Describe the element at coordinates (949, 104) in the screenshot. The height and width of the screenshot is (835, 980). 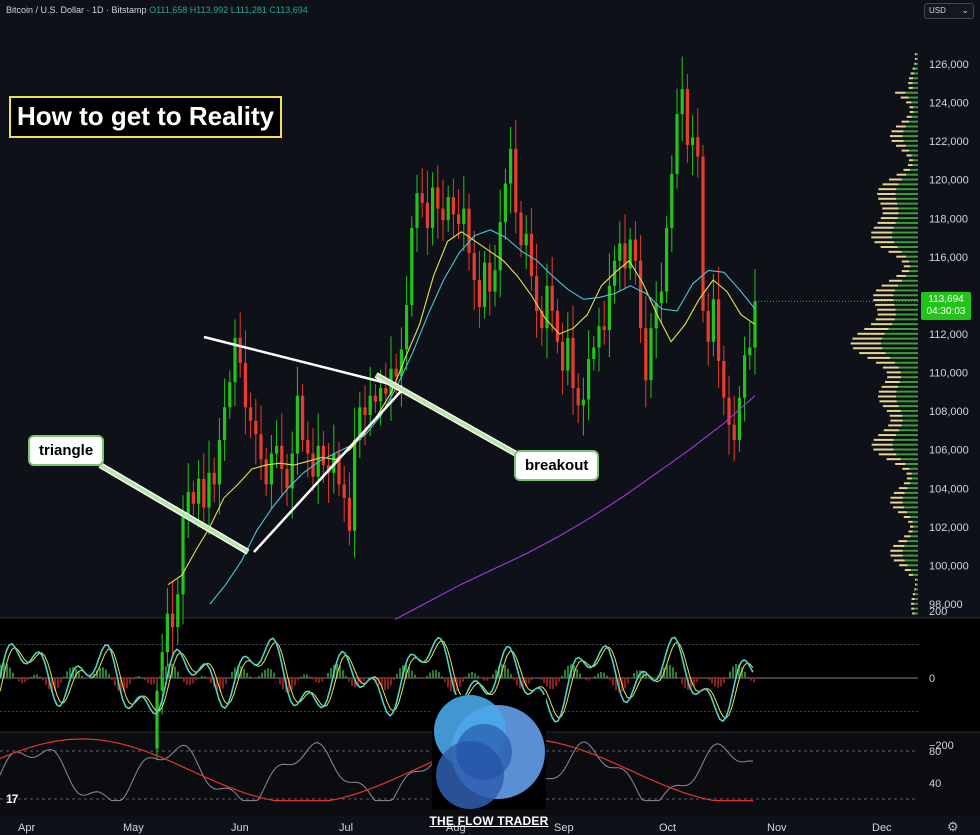
I see `price-tick-label: 124,000` at that location.